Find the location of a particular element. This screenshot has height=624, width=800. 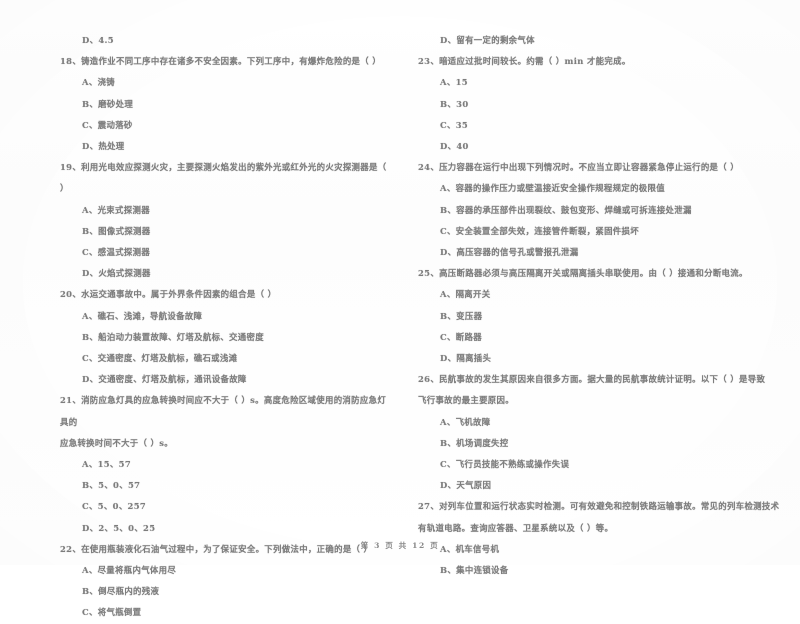

answer-option: A、光束式探测器 is located at coordinates (116, 209).